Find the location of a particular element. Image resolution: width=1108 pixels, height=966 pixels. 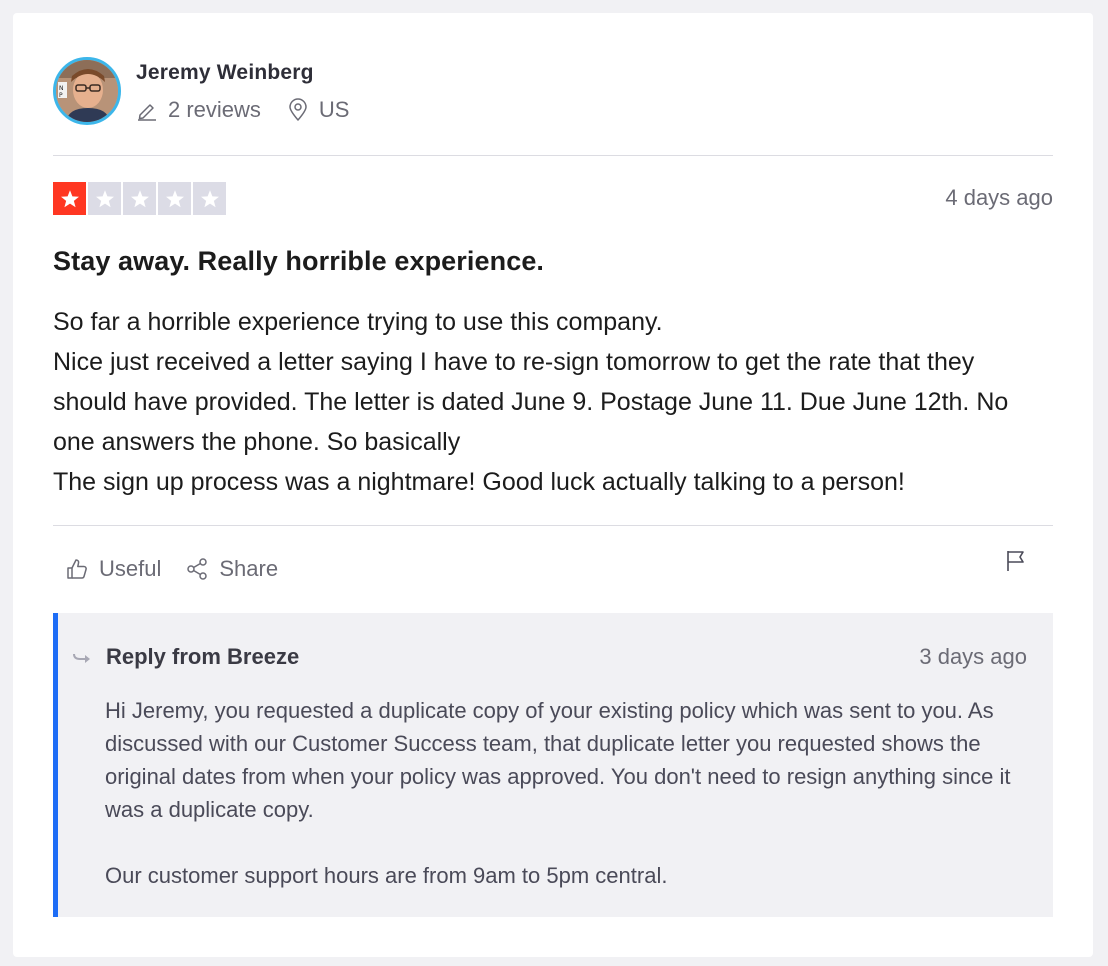

svg-text: N is located at coordinates (61, 88).